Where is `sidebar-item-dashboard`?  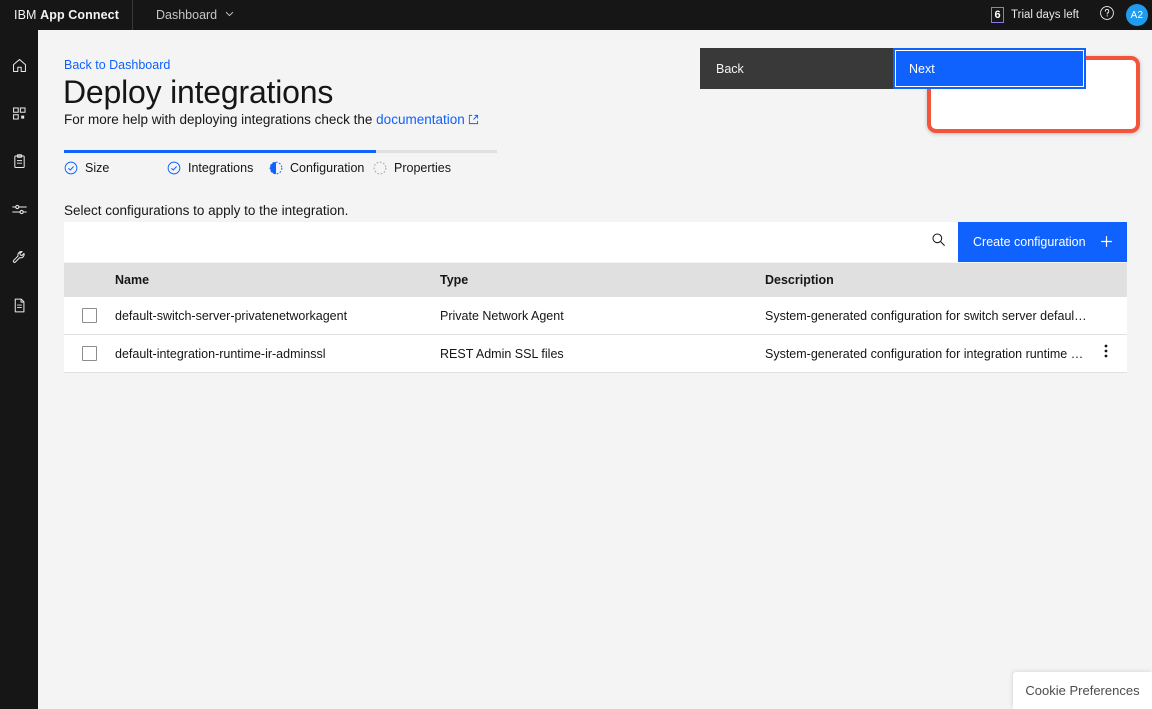 sidebar-item-dashboard is located at coordinates (19, 161).